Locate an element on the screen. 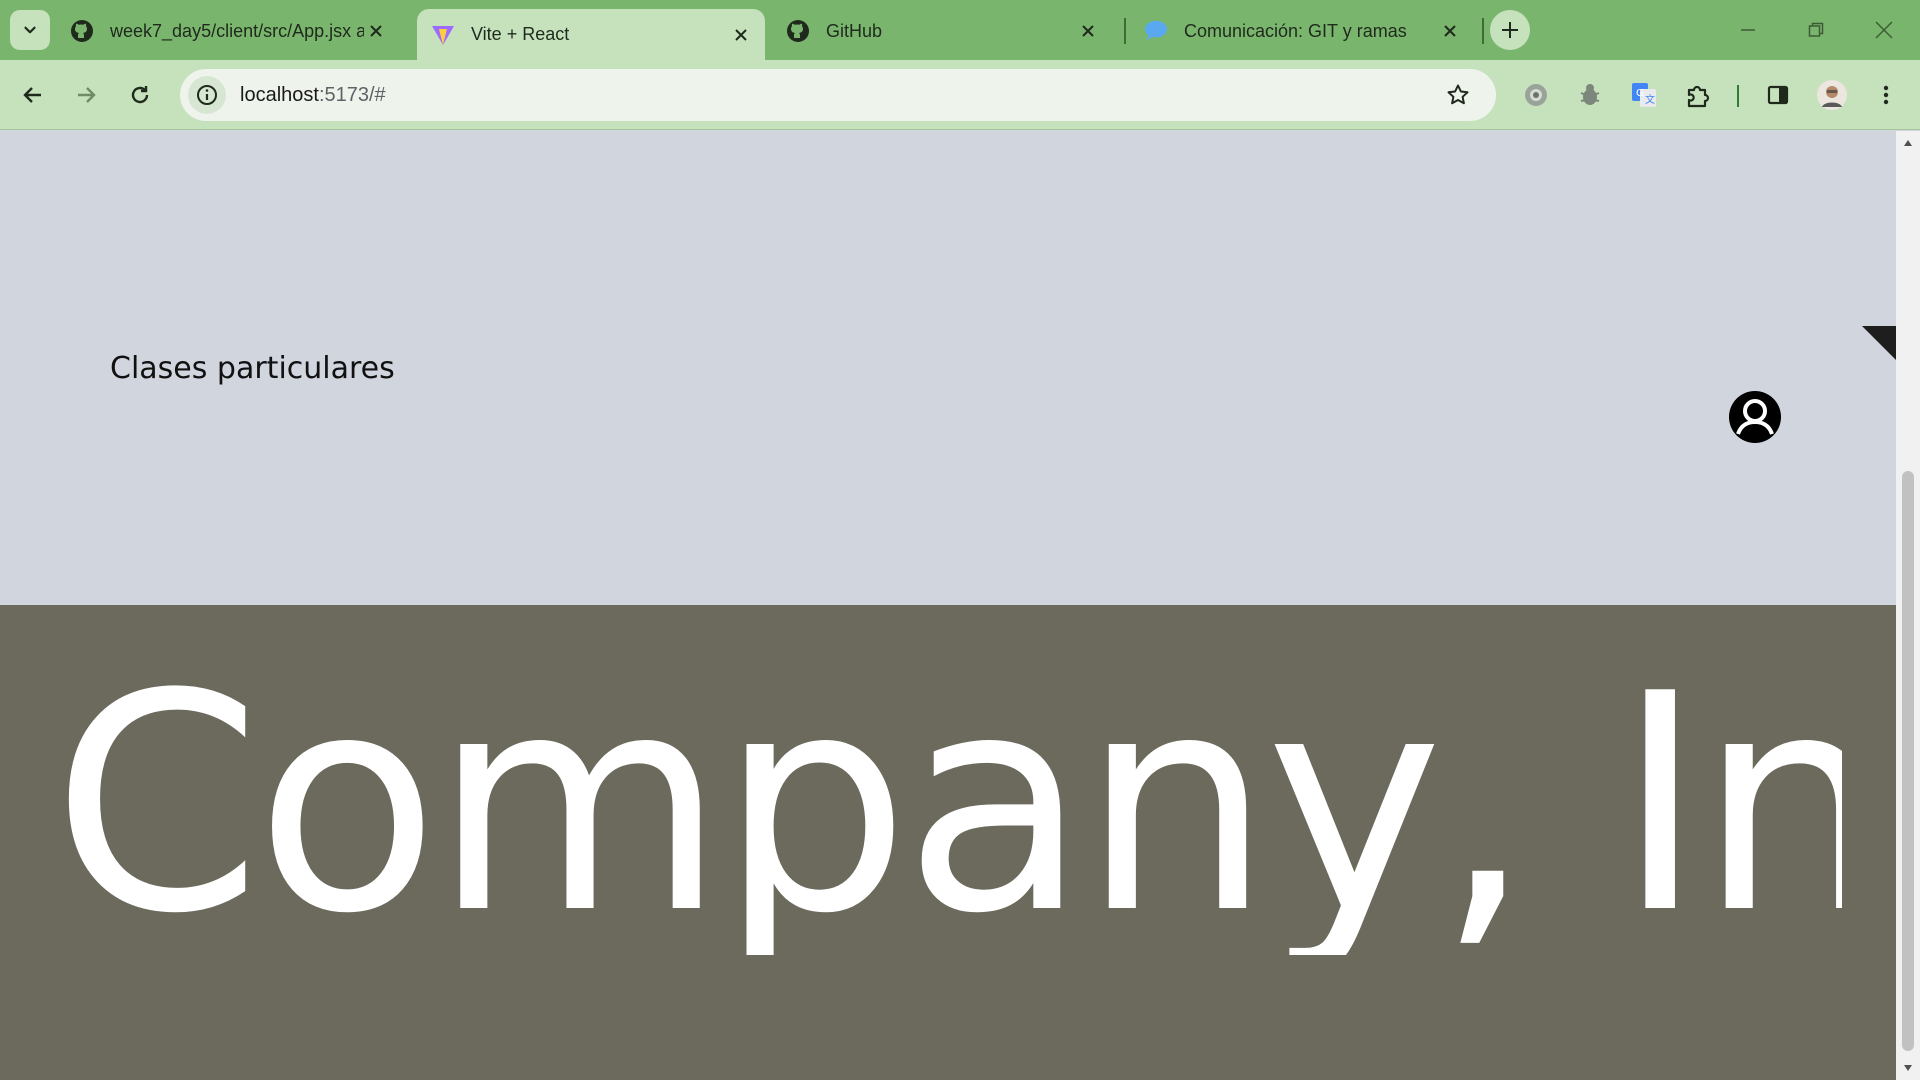  tab-github: GitHub is located at coordinates (948, 31).